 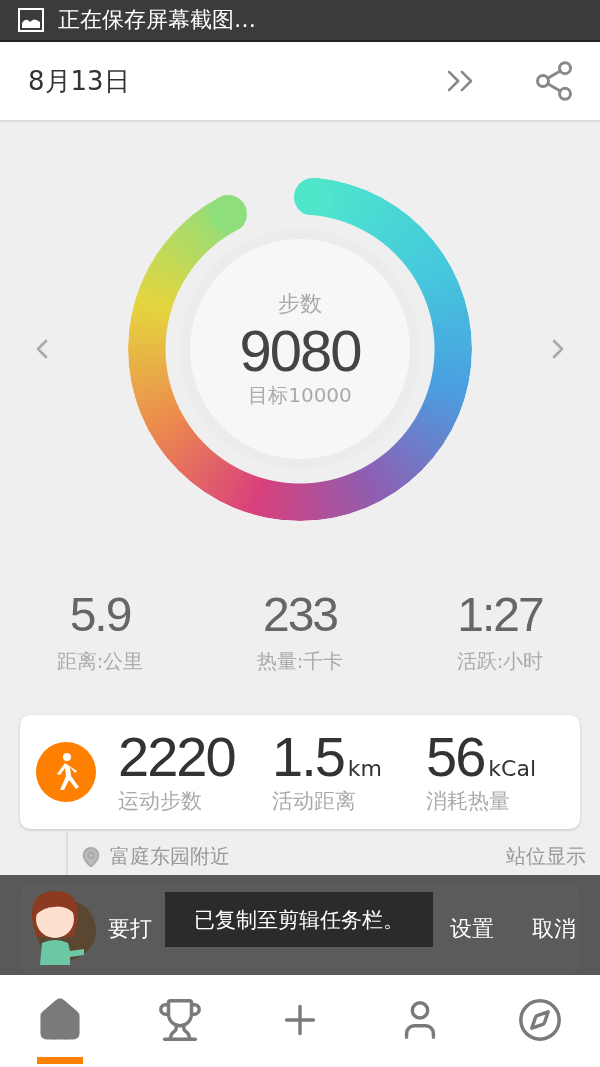 I want to click on copied-toast: 已复制至剪辑任务栏。, so click(x=299, y=919).